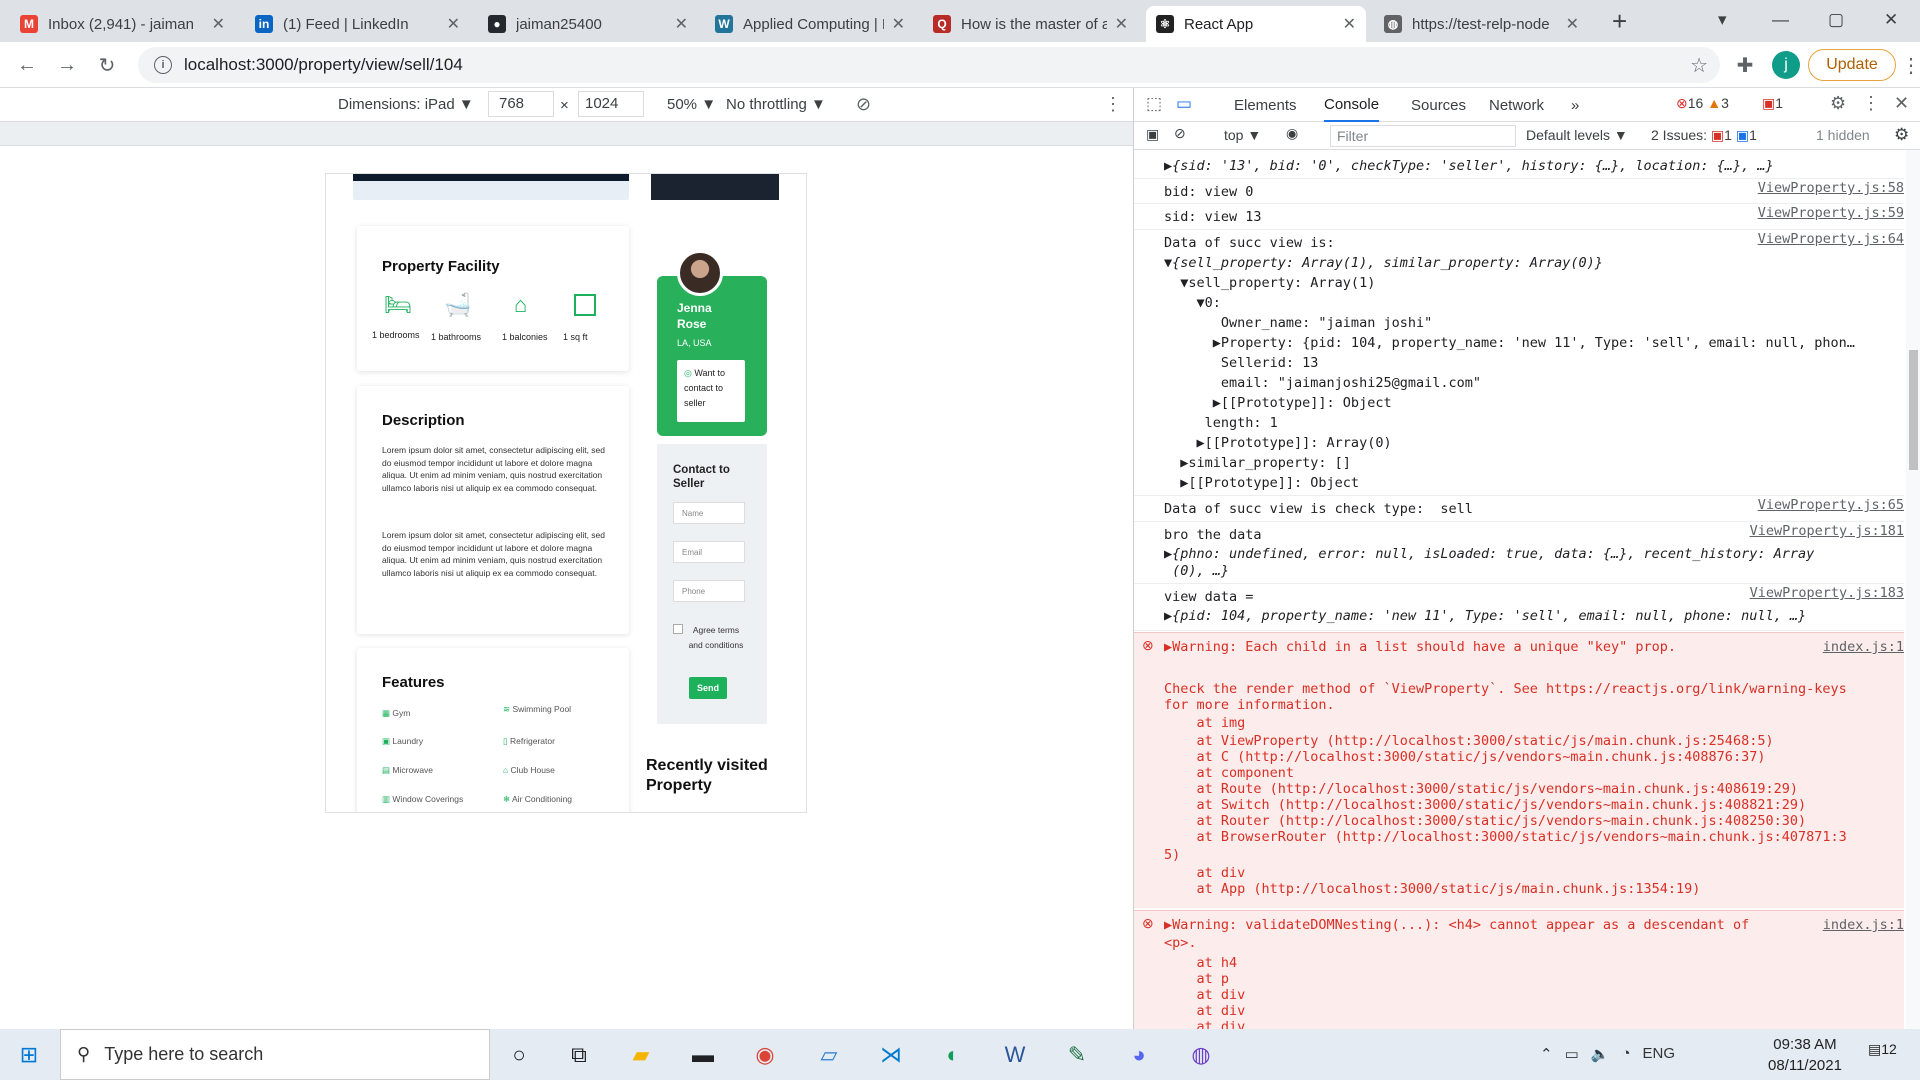  Describe the element at coordinates (776, 104) in the screenshot. I see `throttle-select: No throttling ▼` at that location.